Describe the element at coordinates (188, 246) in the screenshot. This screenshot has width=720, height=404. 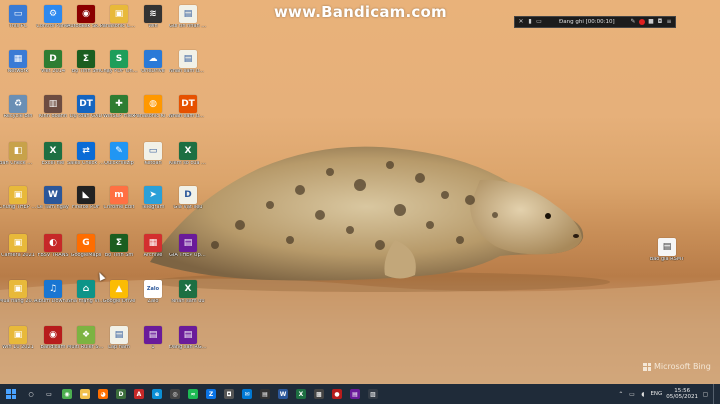
I see `desktop-icon: ▤GIÁ THÉP Update` at that location.